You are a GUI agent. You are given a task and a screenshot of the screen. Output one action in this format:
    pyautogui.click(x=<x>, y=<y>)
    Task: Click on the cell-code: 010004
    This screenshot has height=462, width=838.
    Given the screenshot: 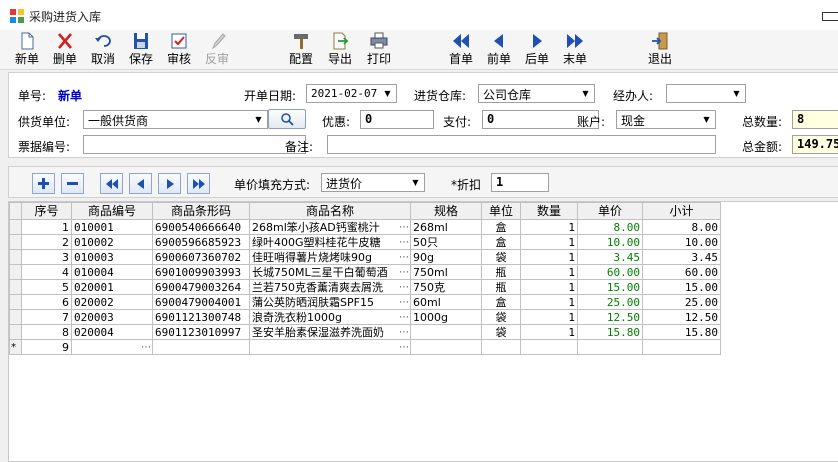 What is the action you would take?
    pyautogui.click(x=112, y=272)
    